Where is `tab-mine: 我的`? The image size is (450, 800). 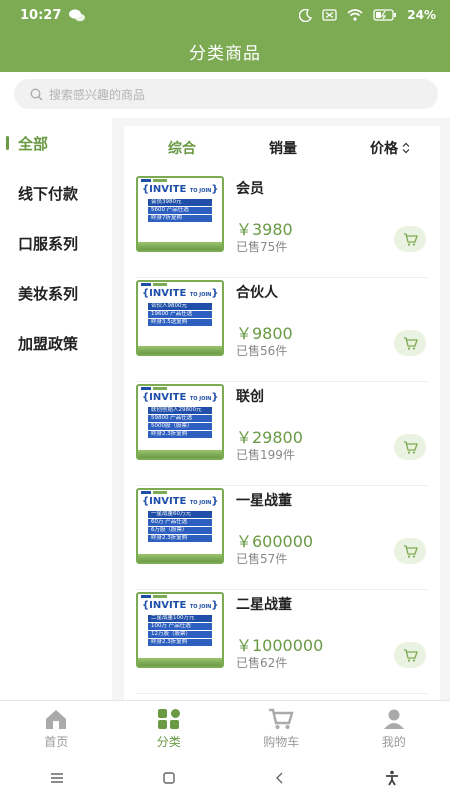
tab-mine: 我的 is located at coordinates (394, 728).